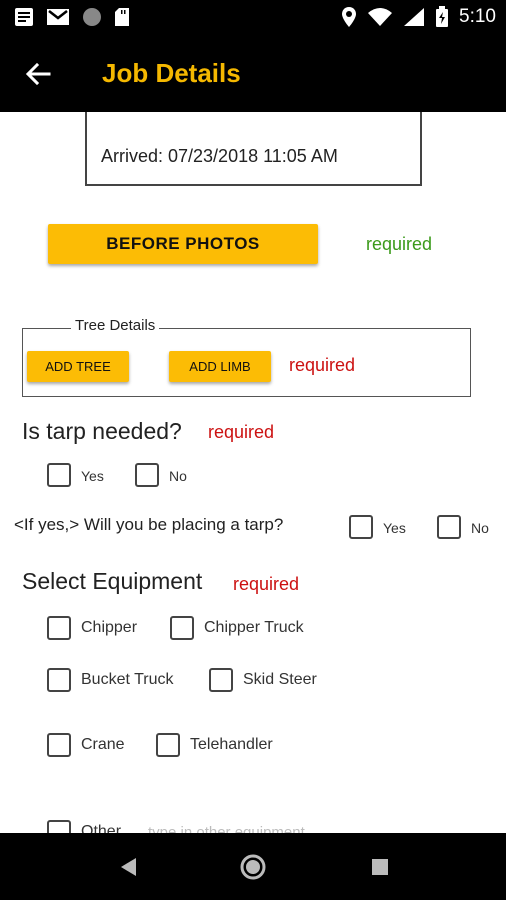 This screenshot has height=900, width=506. What do you see at coordinates (254, 627) in the screenshot?
I see `equipment-label-chipper-truck: Chipper Truck` at bounding box center [254, 627].